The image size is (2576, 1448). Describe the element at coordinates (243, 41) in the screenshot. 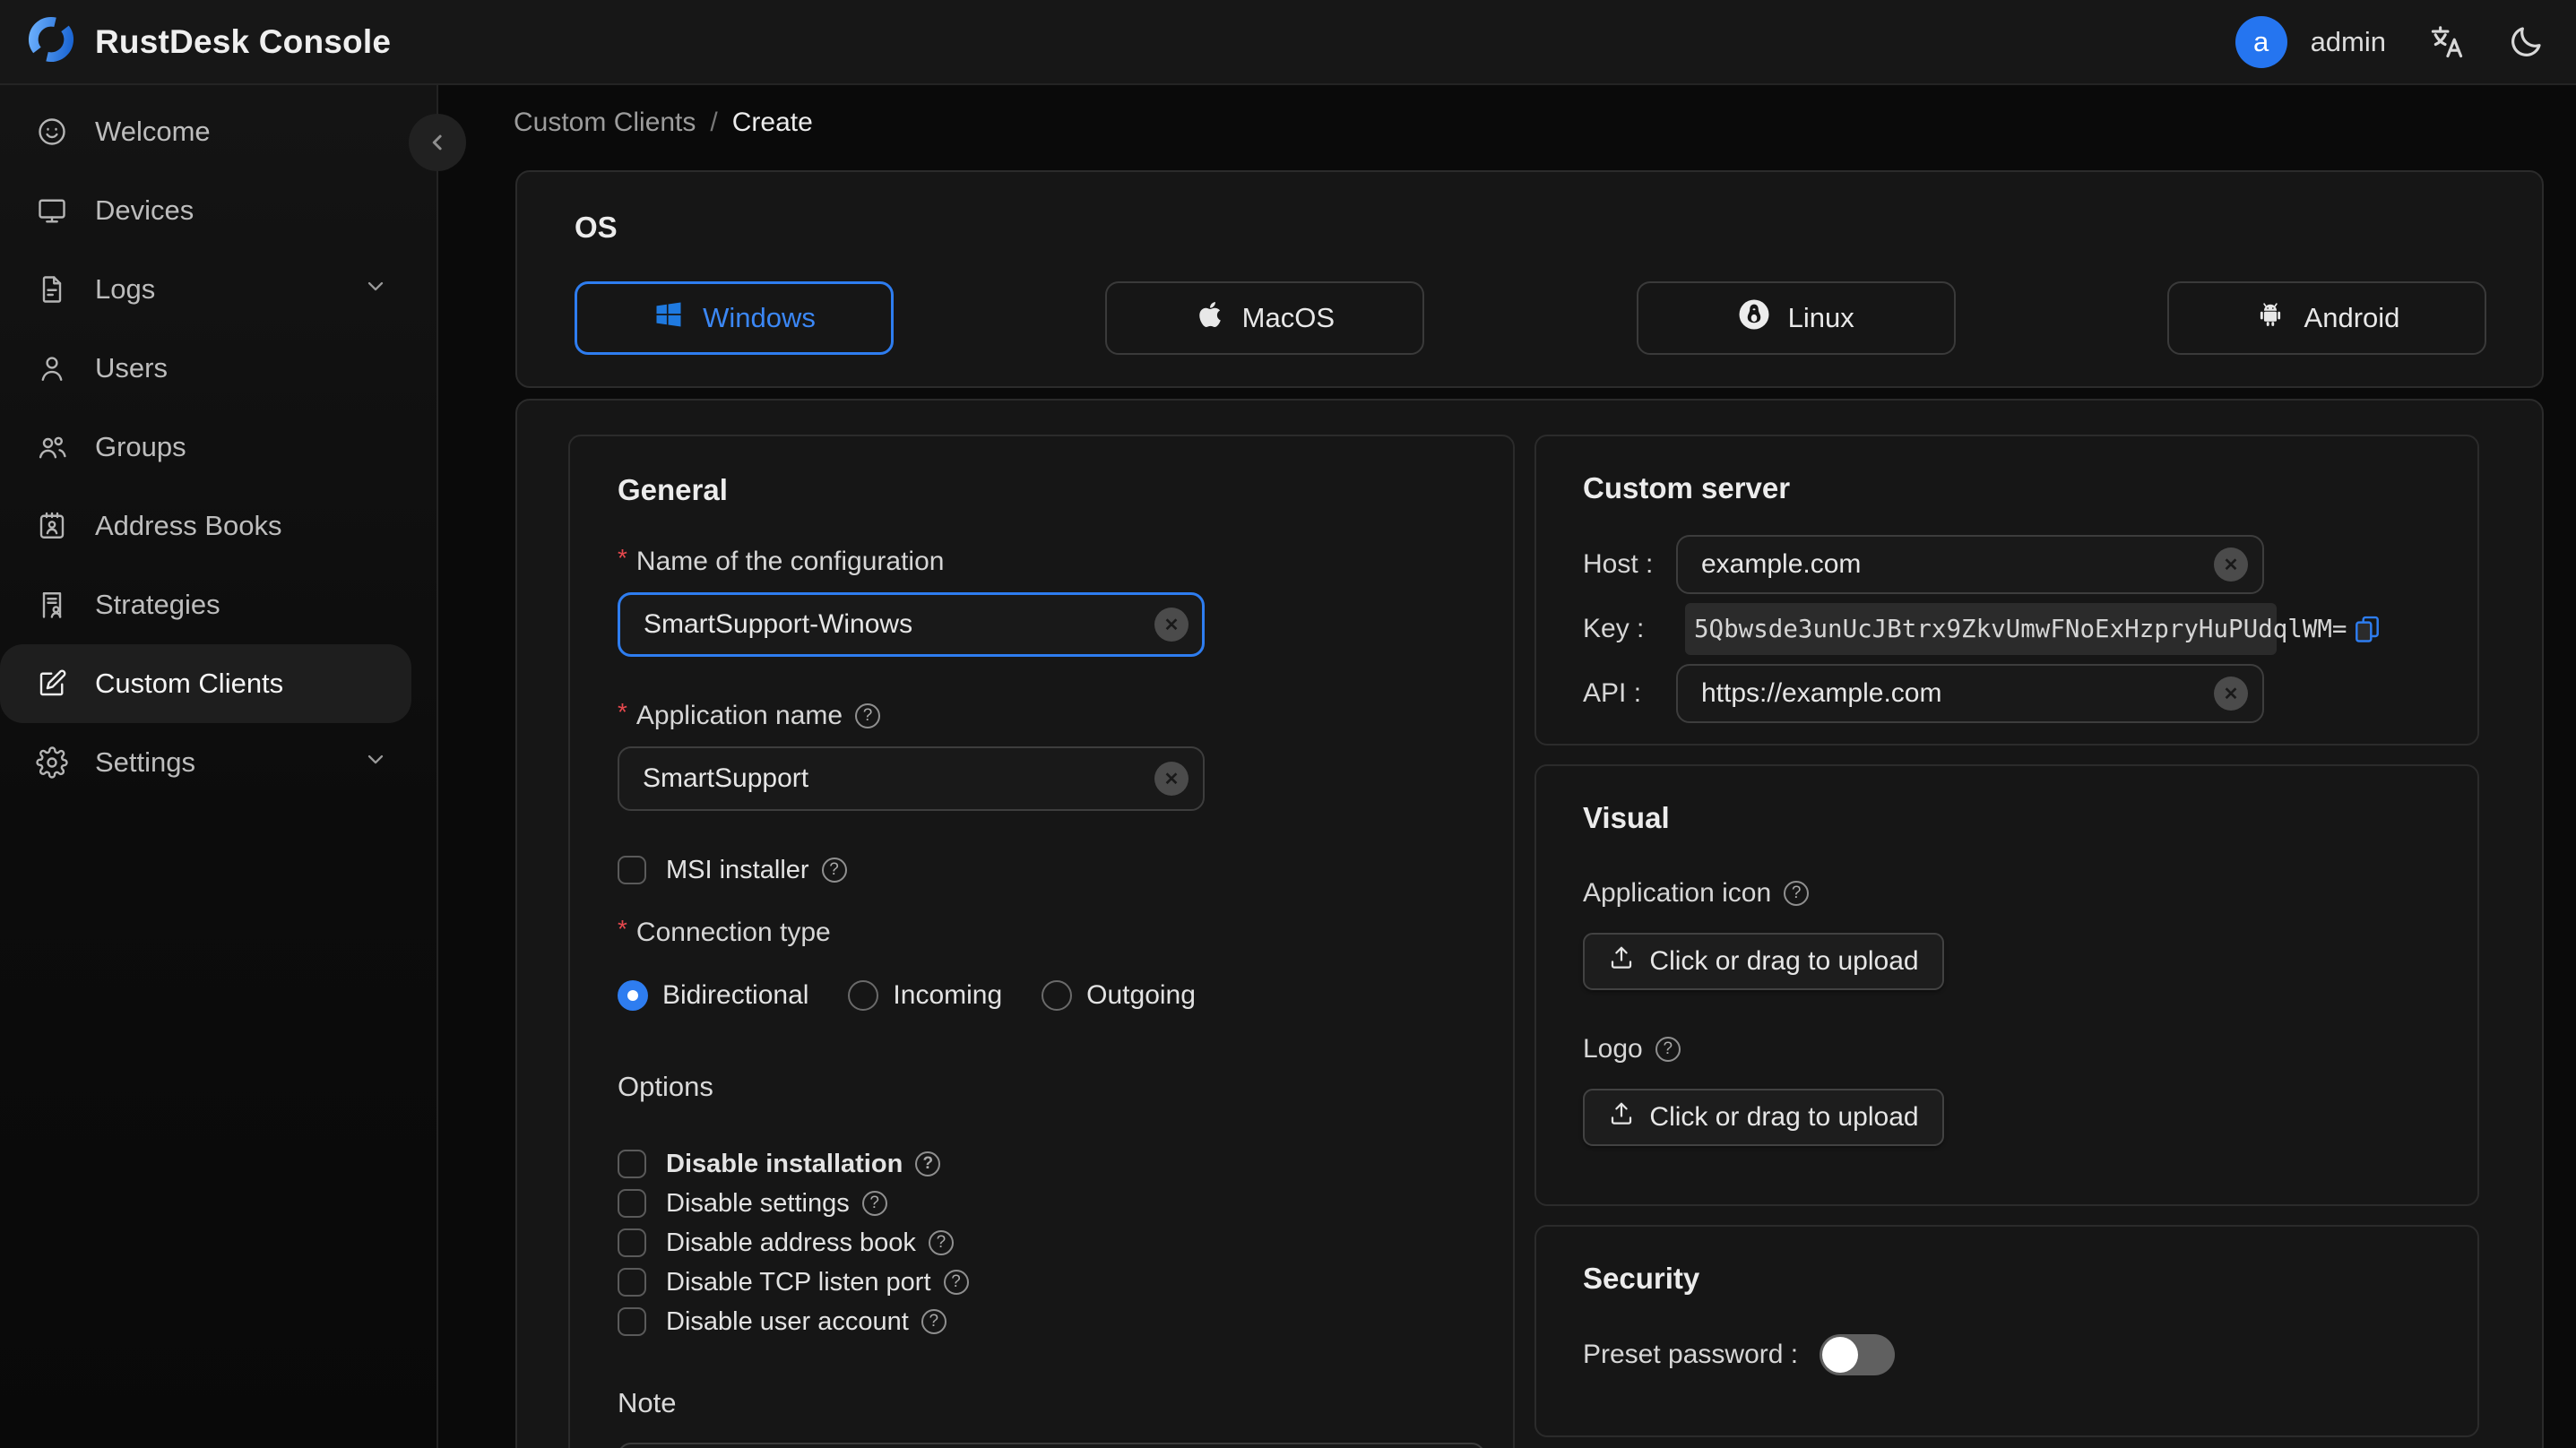

I see `app-title: RustDesk Console` at that location.